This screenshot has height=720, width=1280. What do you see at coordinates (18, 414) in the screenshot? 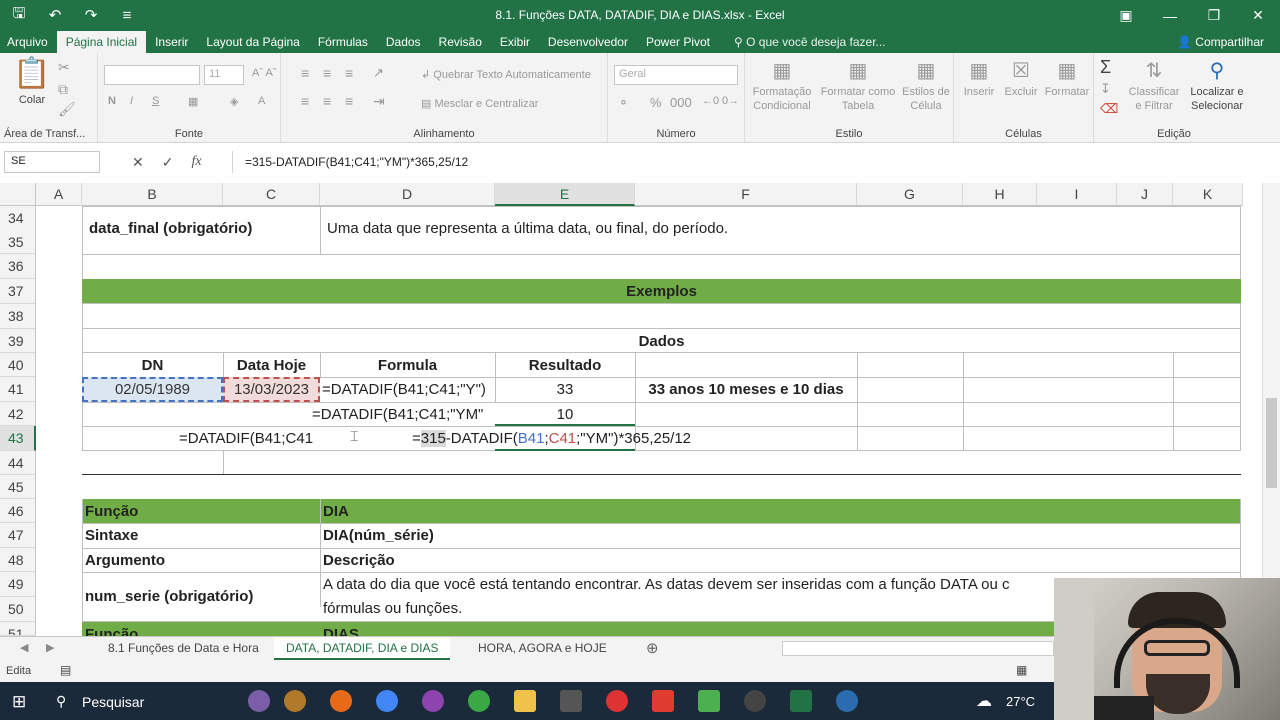
I see `row-header-42: 42` at bounding box center [18, 414].